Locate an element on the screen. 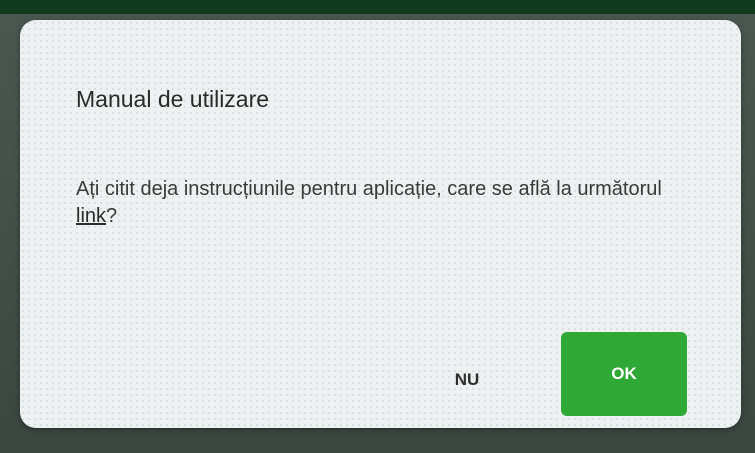  status-bar is located at coordinates (377, 7).